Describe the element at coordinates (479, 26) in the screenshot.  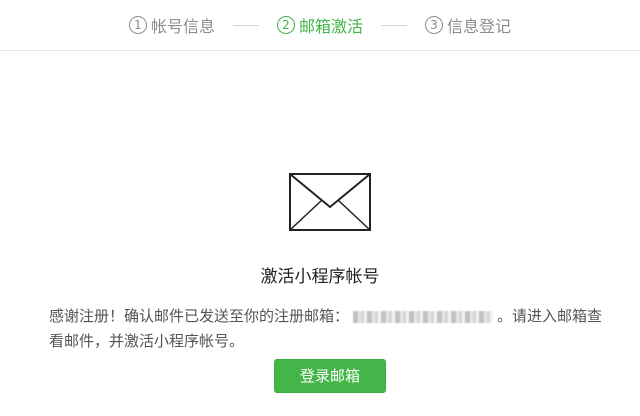
I see `step-label-info-registration: 信息登记` at that location.